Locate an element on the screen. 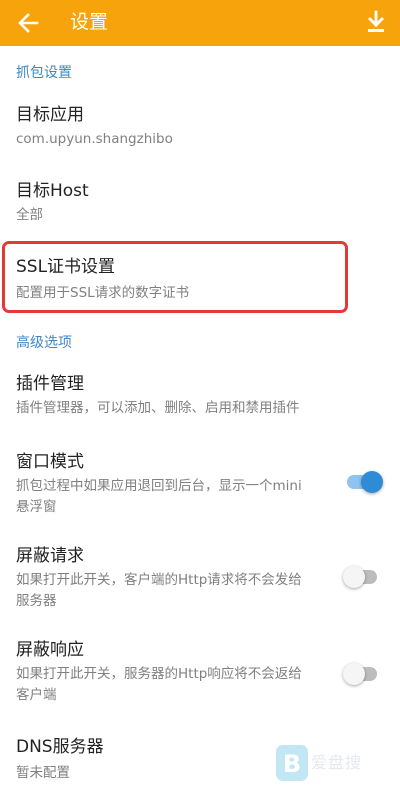  setting-title: 屏蔽响应 is located at coordinates (50, 650).